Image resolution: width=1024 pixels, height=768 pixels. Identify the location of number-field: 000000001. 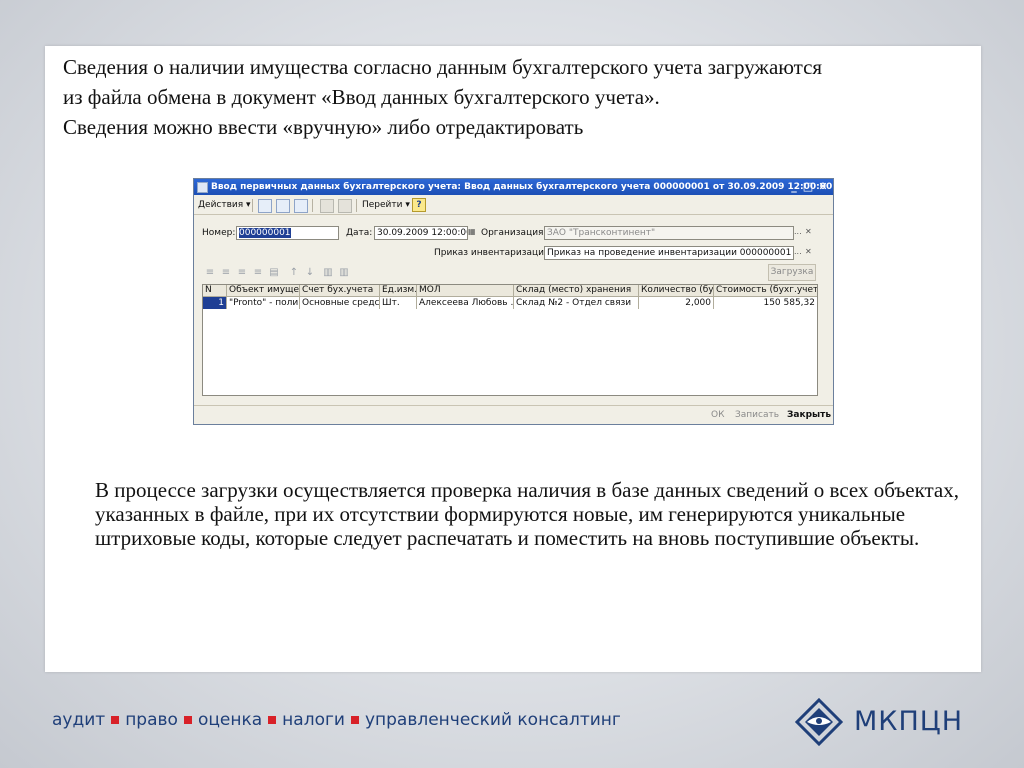
(287, 233).